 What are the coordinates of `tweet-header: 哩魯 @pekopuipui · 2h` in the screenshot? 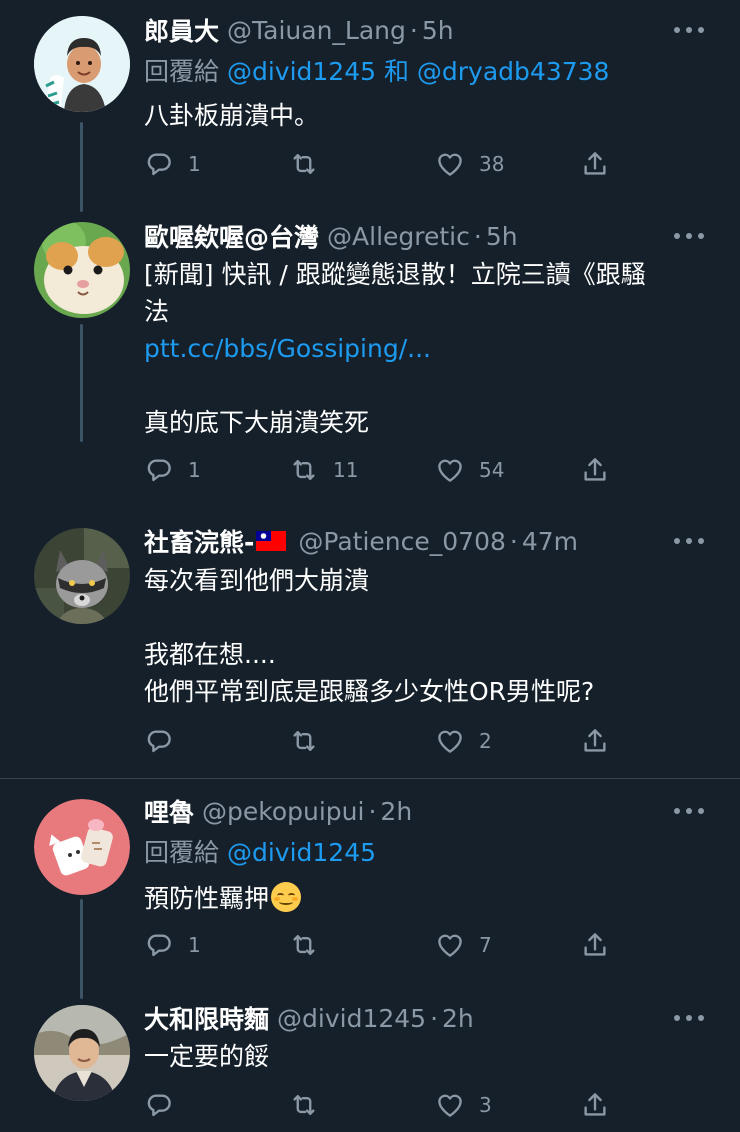 It's located at (422, 811).